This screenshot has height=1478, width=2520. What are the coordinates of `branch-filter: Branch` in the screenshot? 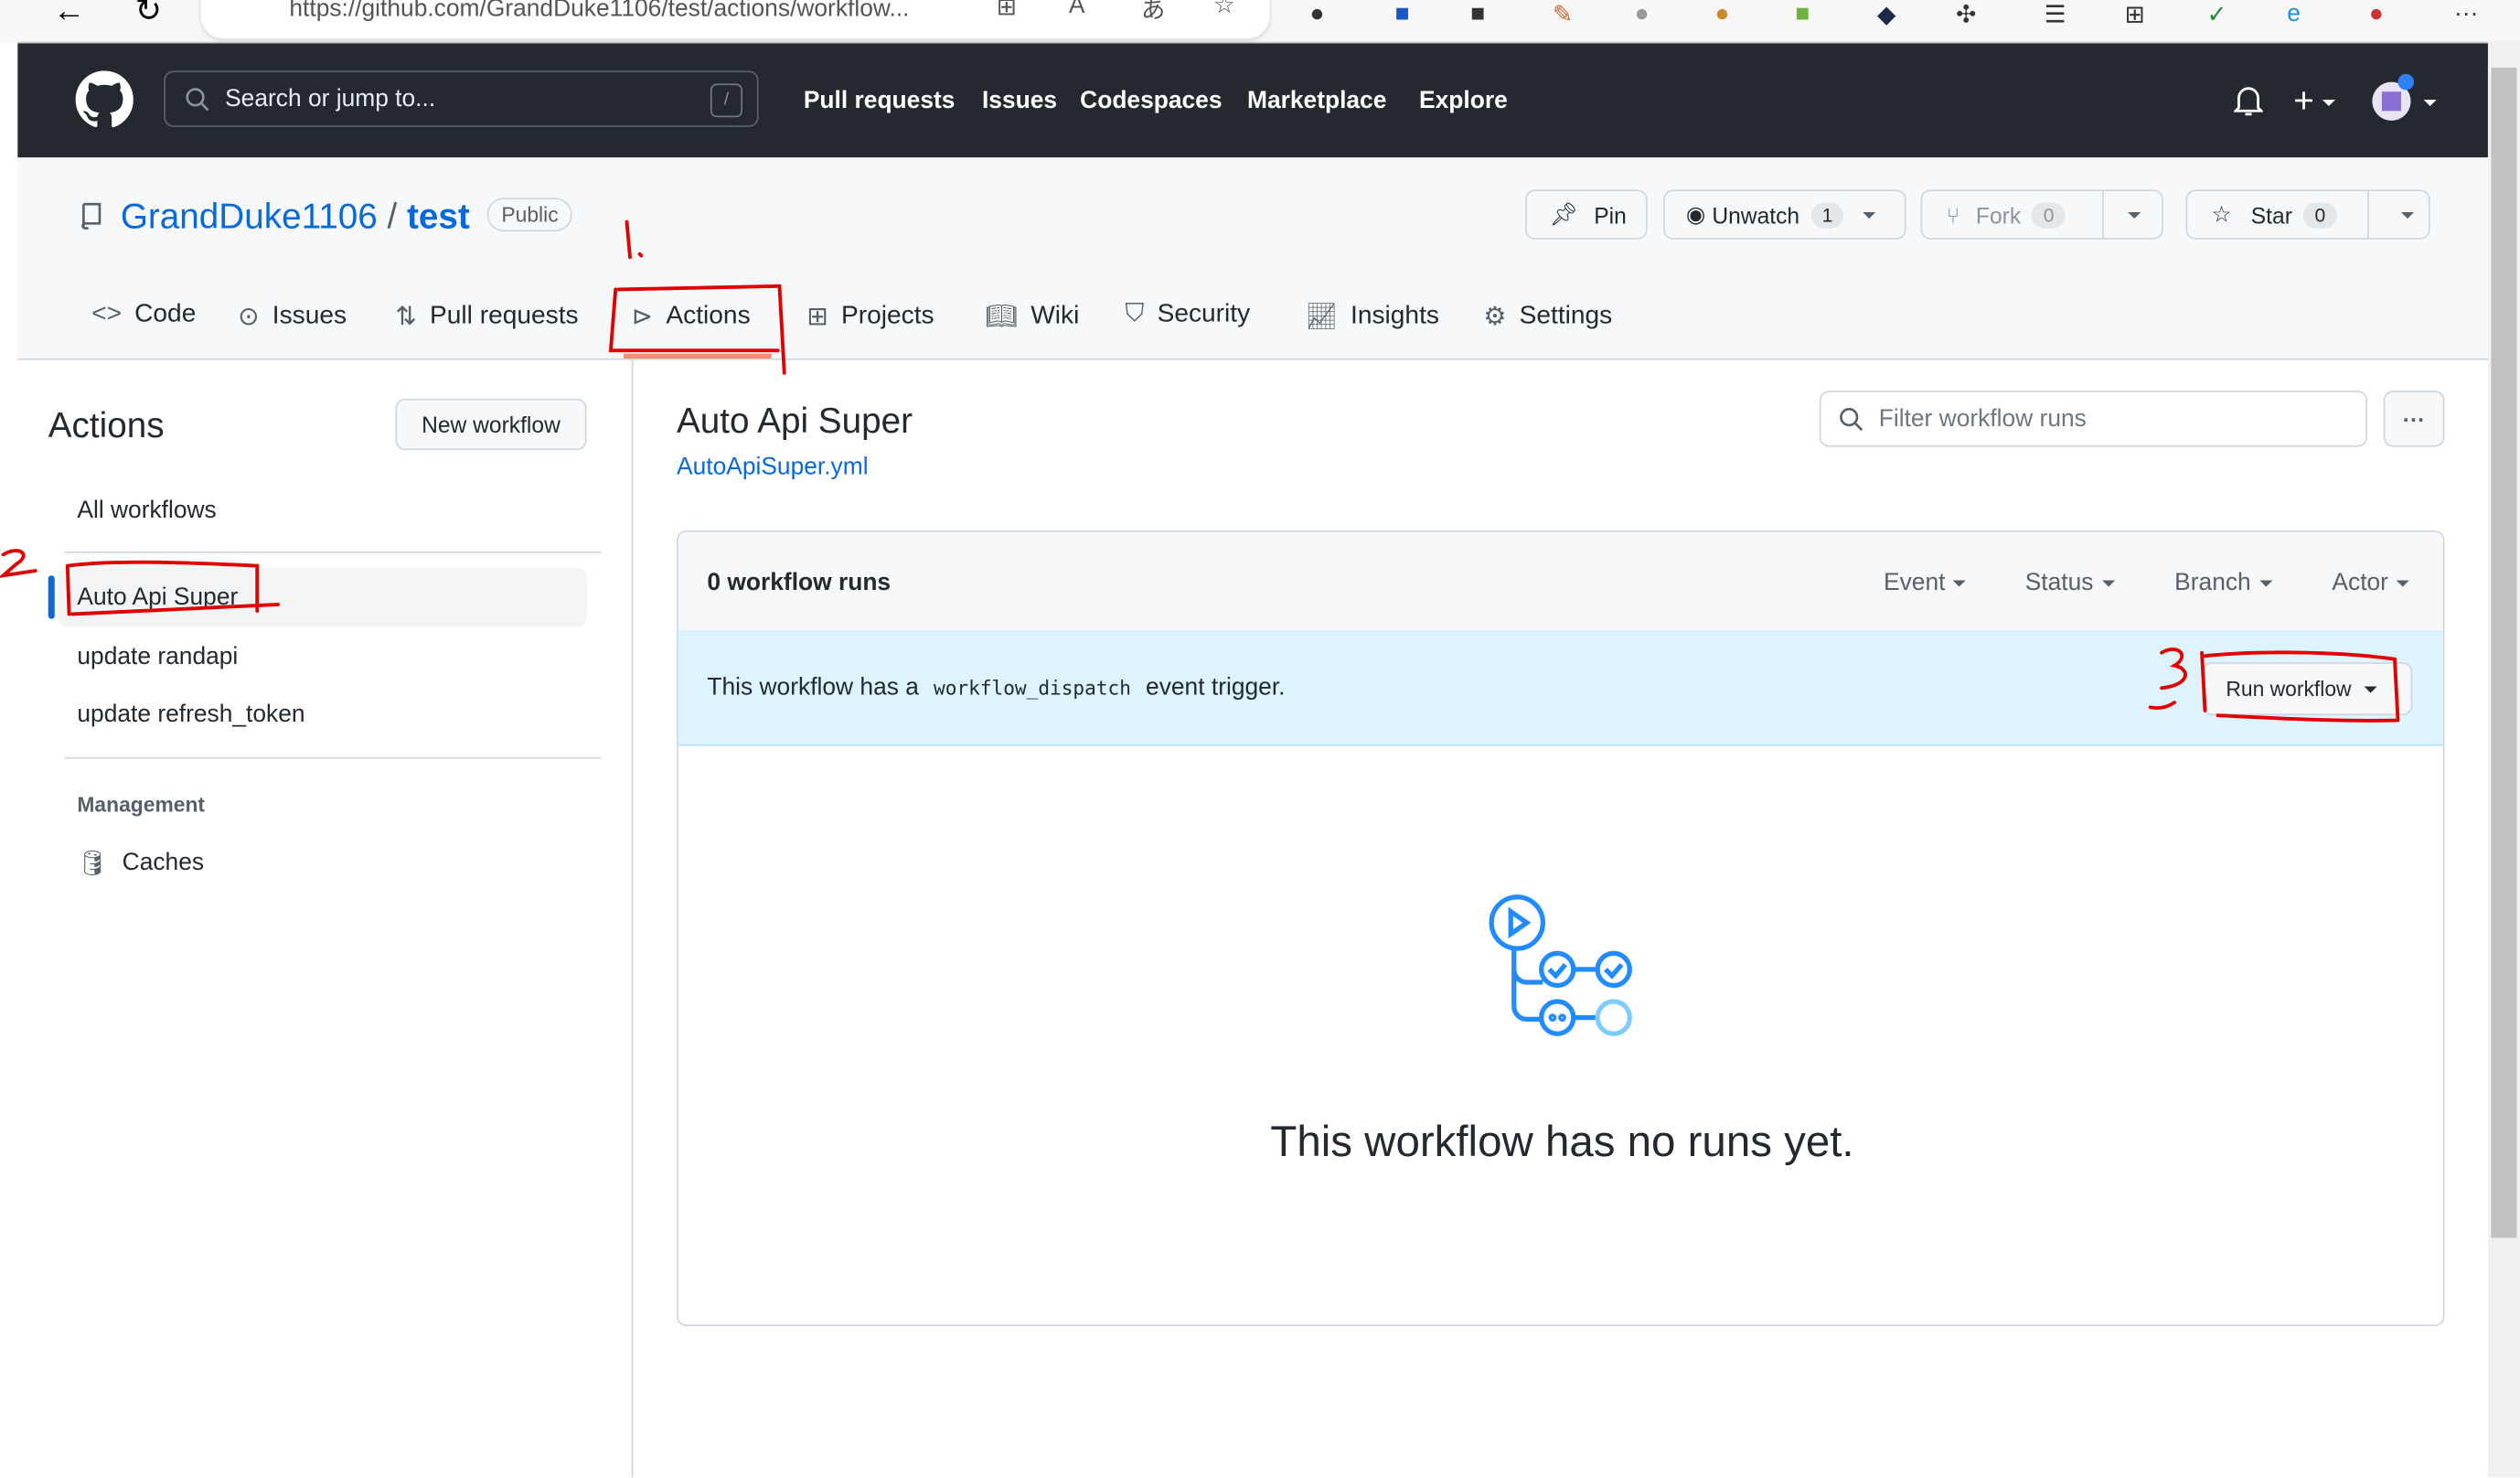 It's located at (2223, 582).